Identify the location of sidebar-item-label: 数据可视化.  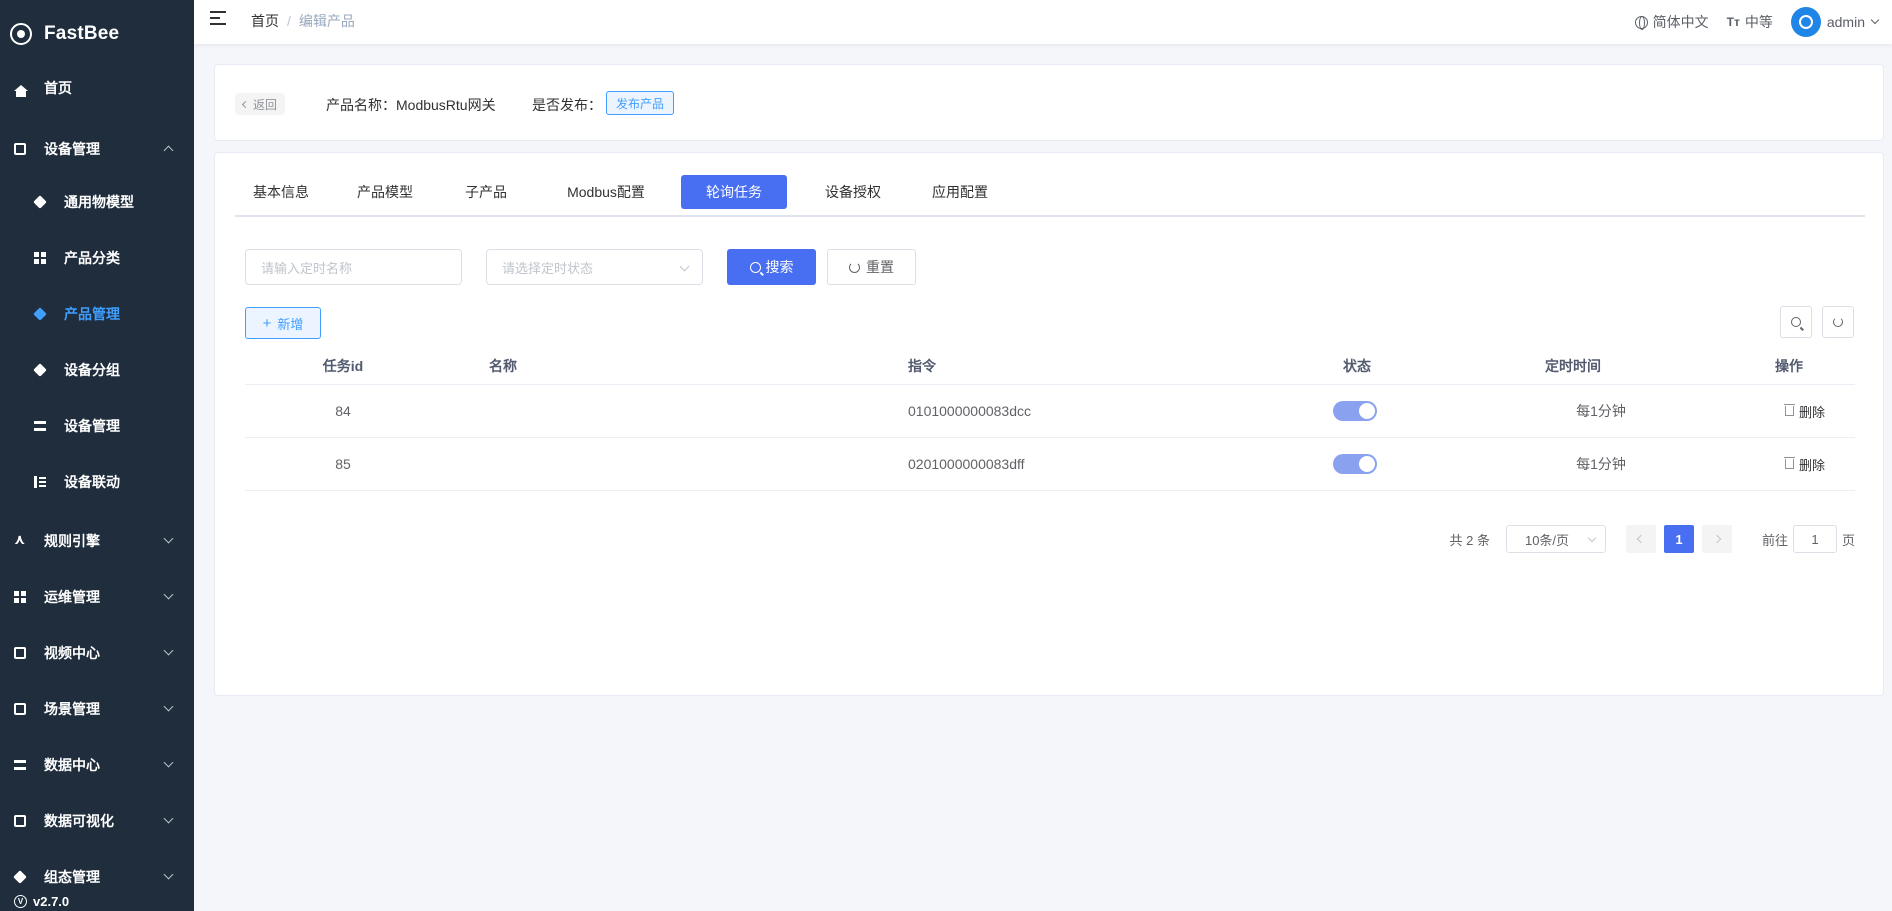
(79, 821).